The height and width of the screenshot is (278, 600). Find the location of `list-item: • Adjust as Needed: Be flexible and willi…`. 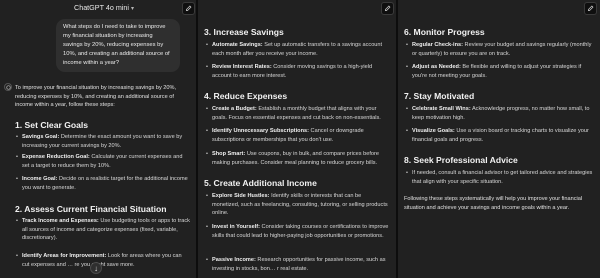

list-item: • Adjust as Needed: Be flexible and willi… is located at coordinates (494, 71).